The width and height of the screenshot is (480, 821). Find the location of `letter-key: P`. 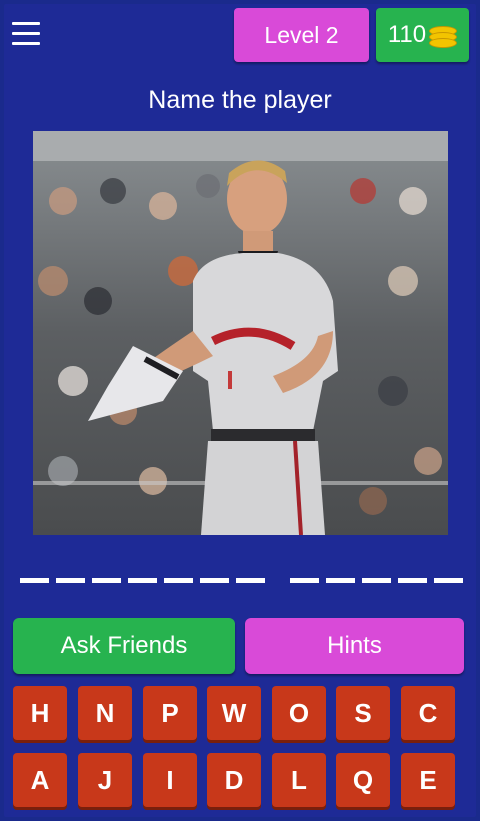

letter-key: P is located at coordinates (170, 713).